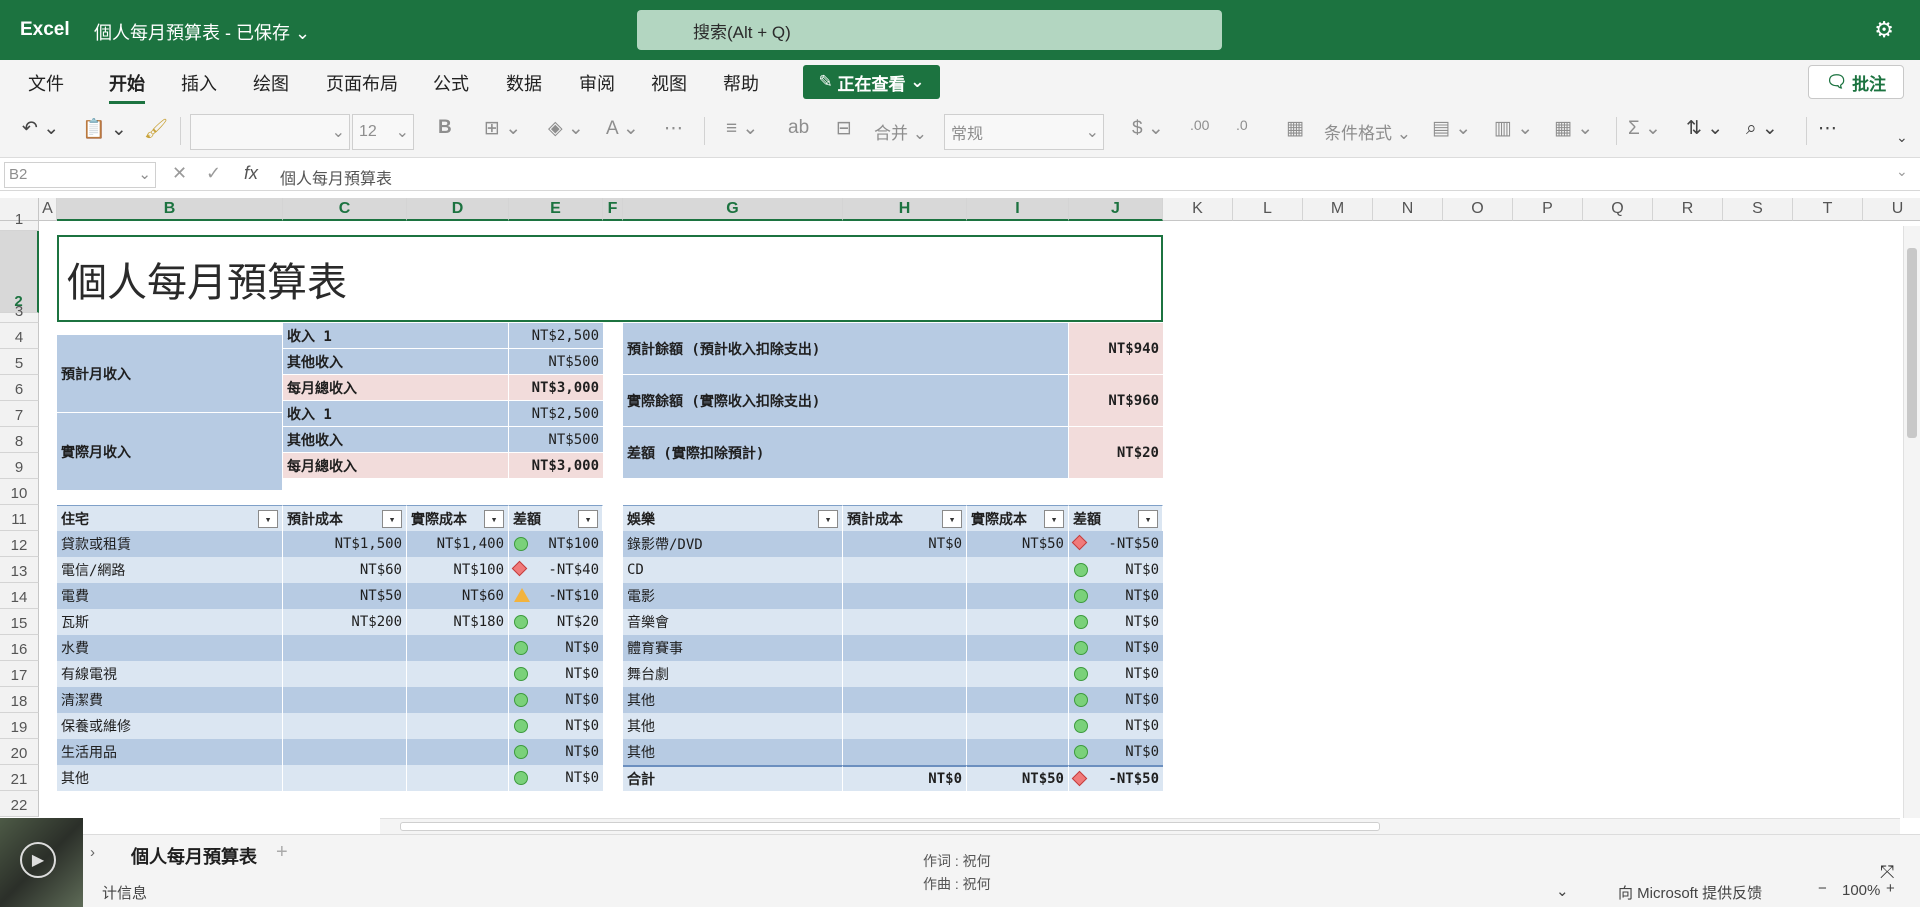  Describe the element at coordinates (458, 596) in the screenshot. I see `table-actual-cost: NT$60` at that location.